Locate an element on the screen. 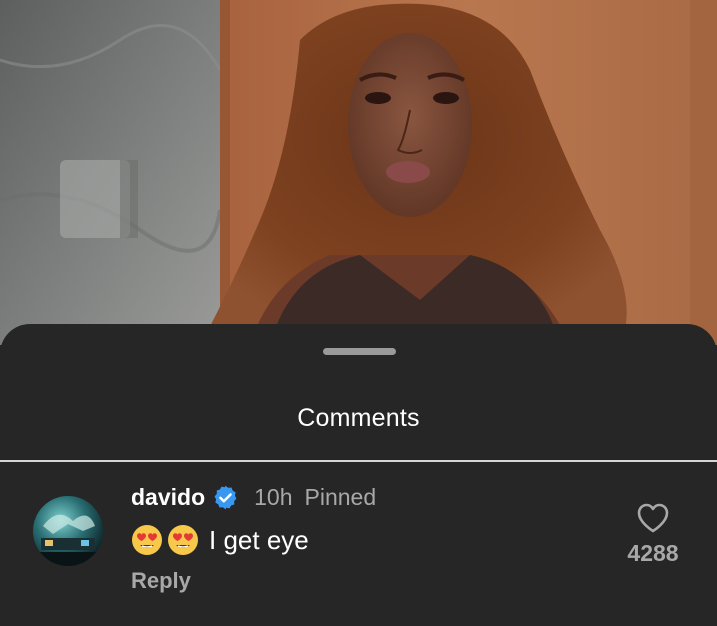 Image resolution: width=717 pixels, height=626 pixels. like-control: 4288 is located at coordinates (653, 534).